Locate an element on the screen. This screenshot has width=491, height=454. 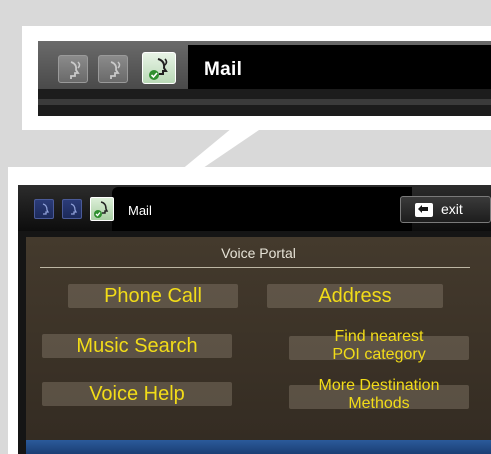
phone-call-option: Phone Call is located at coordinates (153, 296).